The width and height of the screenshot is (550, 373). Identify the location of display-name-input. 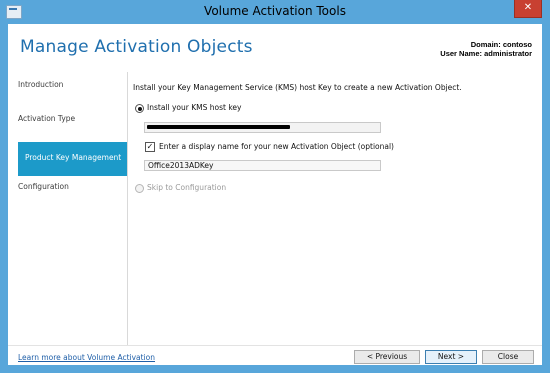
(262, 165).